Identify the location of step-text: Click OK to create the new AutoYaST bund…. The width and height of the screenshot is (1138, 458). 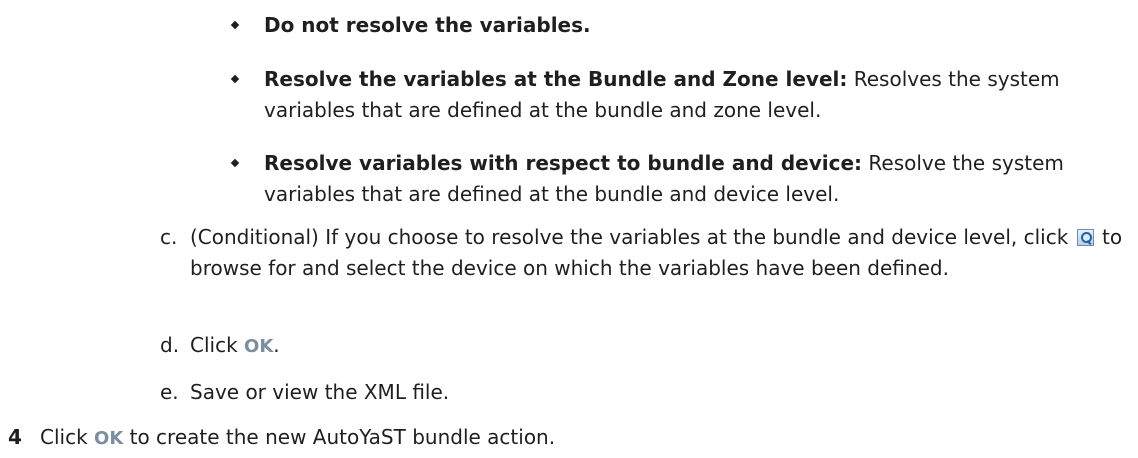
(584, 438).